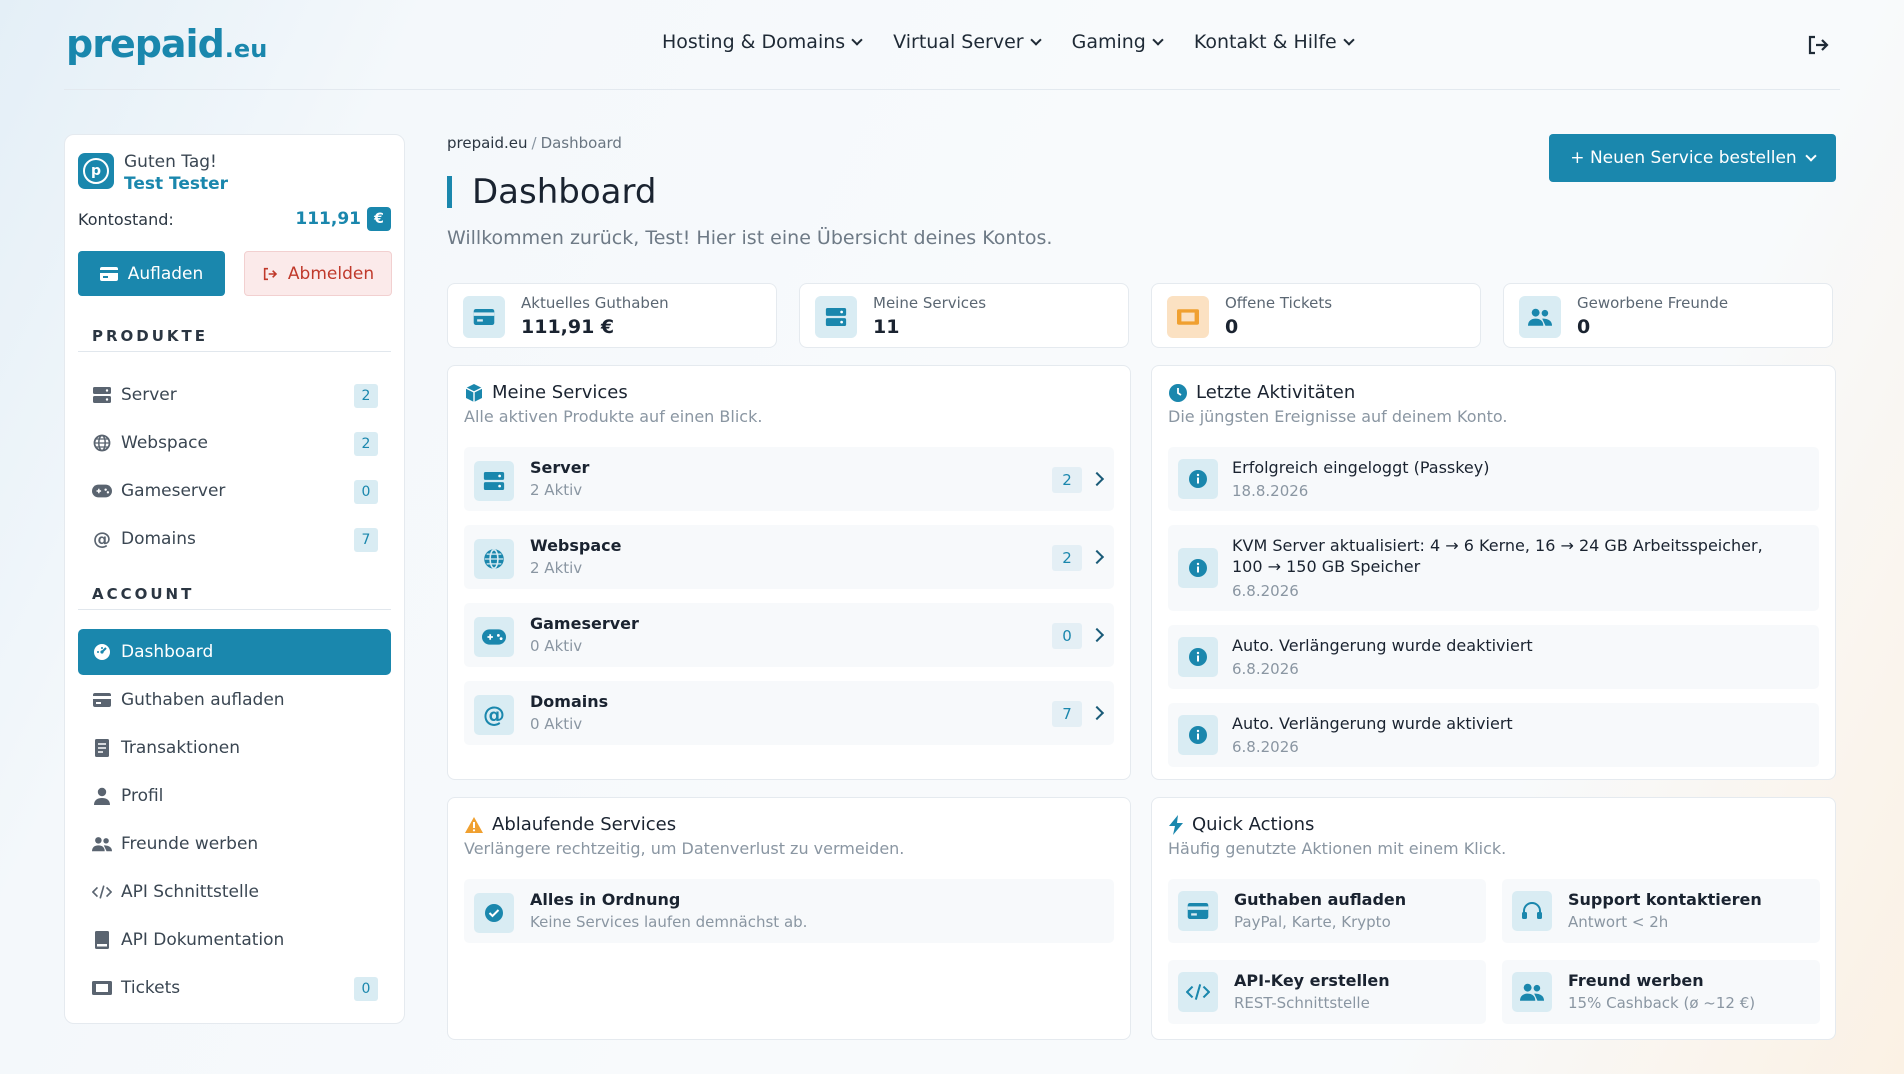  Describe the element at coordinates (234, 892) in the screenshot. I see `sidebar-item-api-schnittstelle: API Schnittstelle` at that location.